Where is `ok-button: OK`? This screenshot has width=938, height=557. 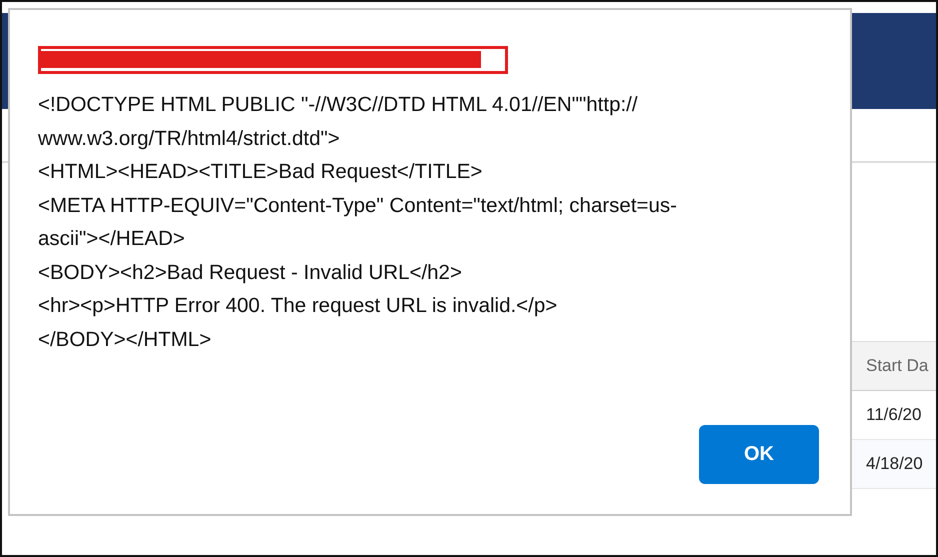
ok-button: OK is located at coordinates (759, 454).